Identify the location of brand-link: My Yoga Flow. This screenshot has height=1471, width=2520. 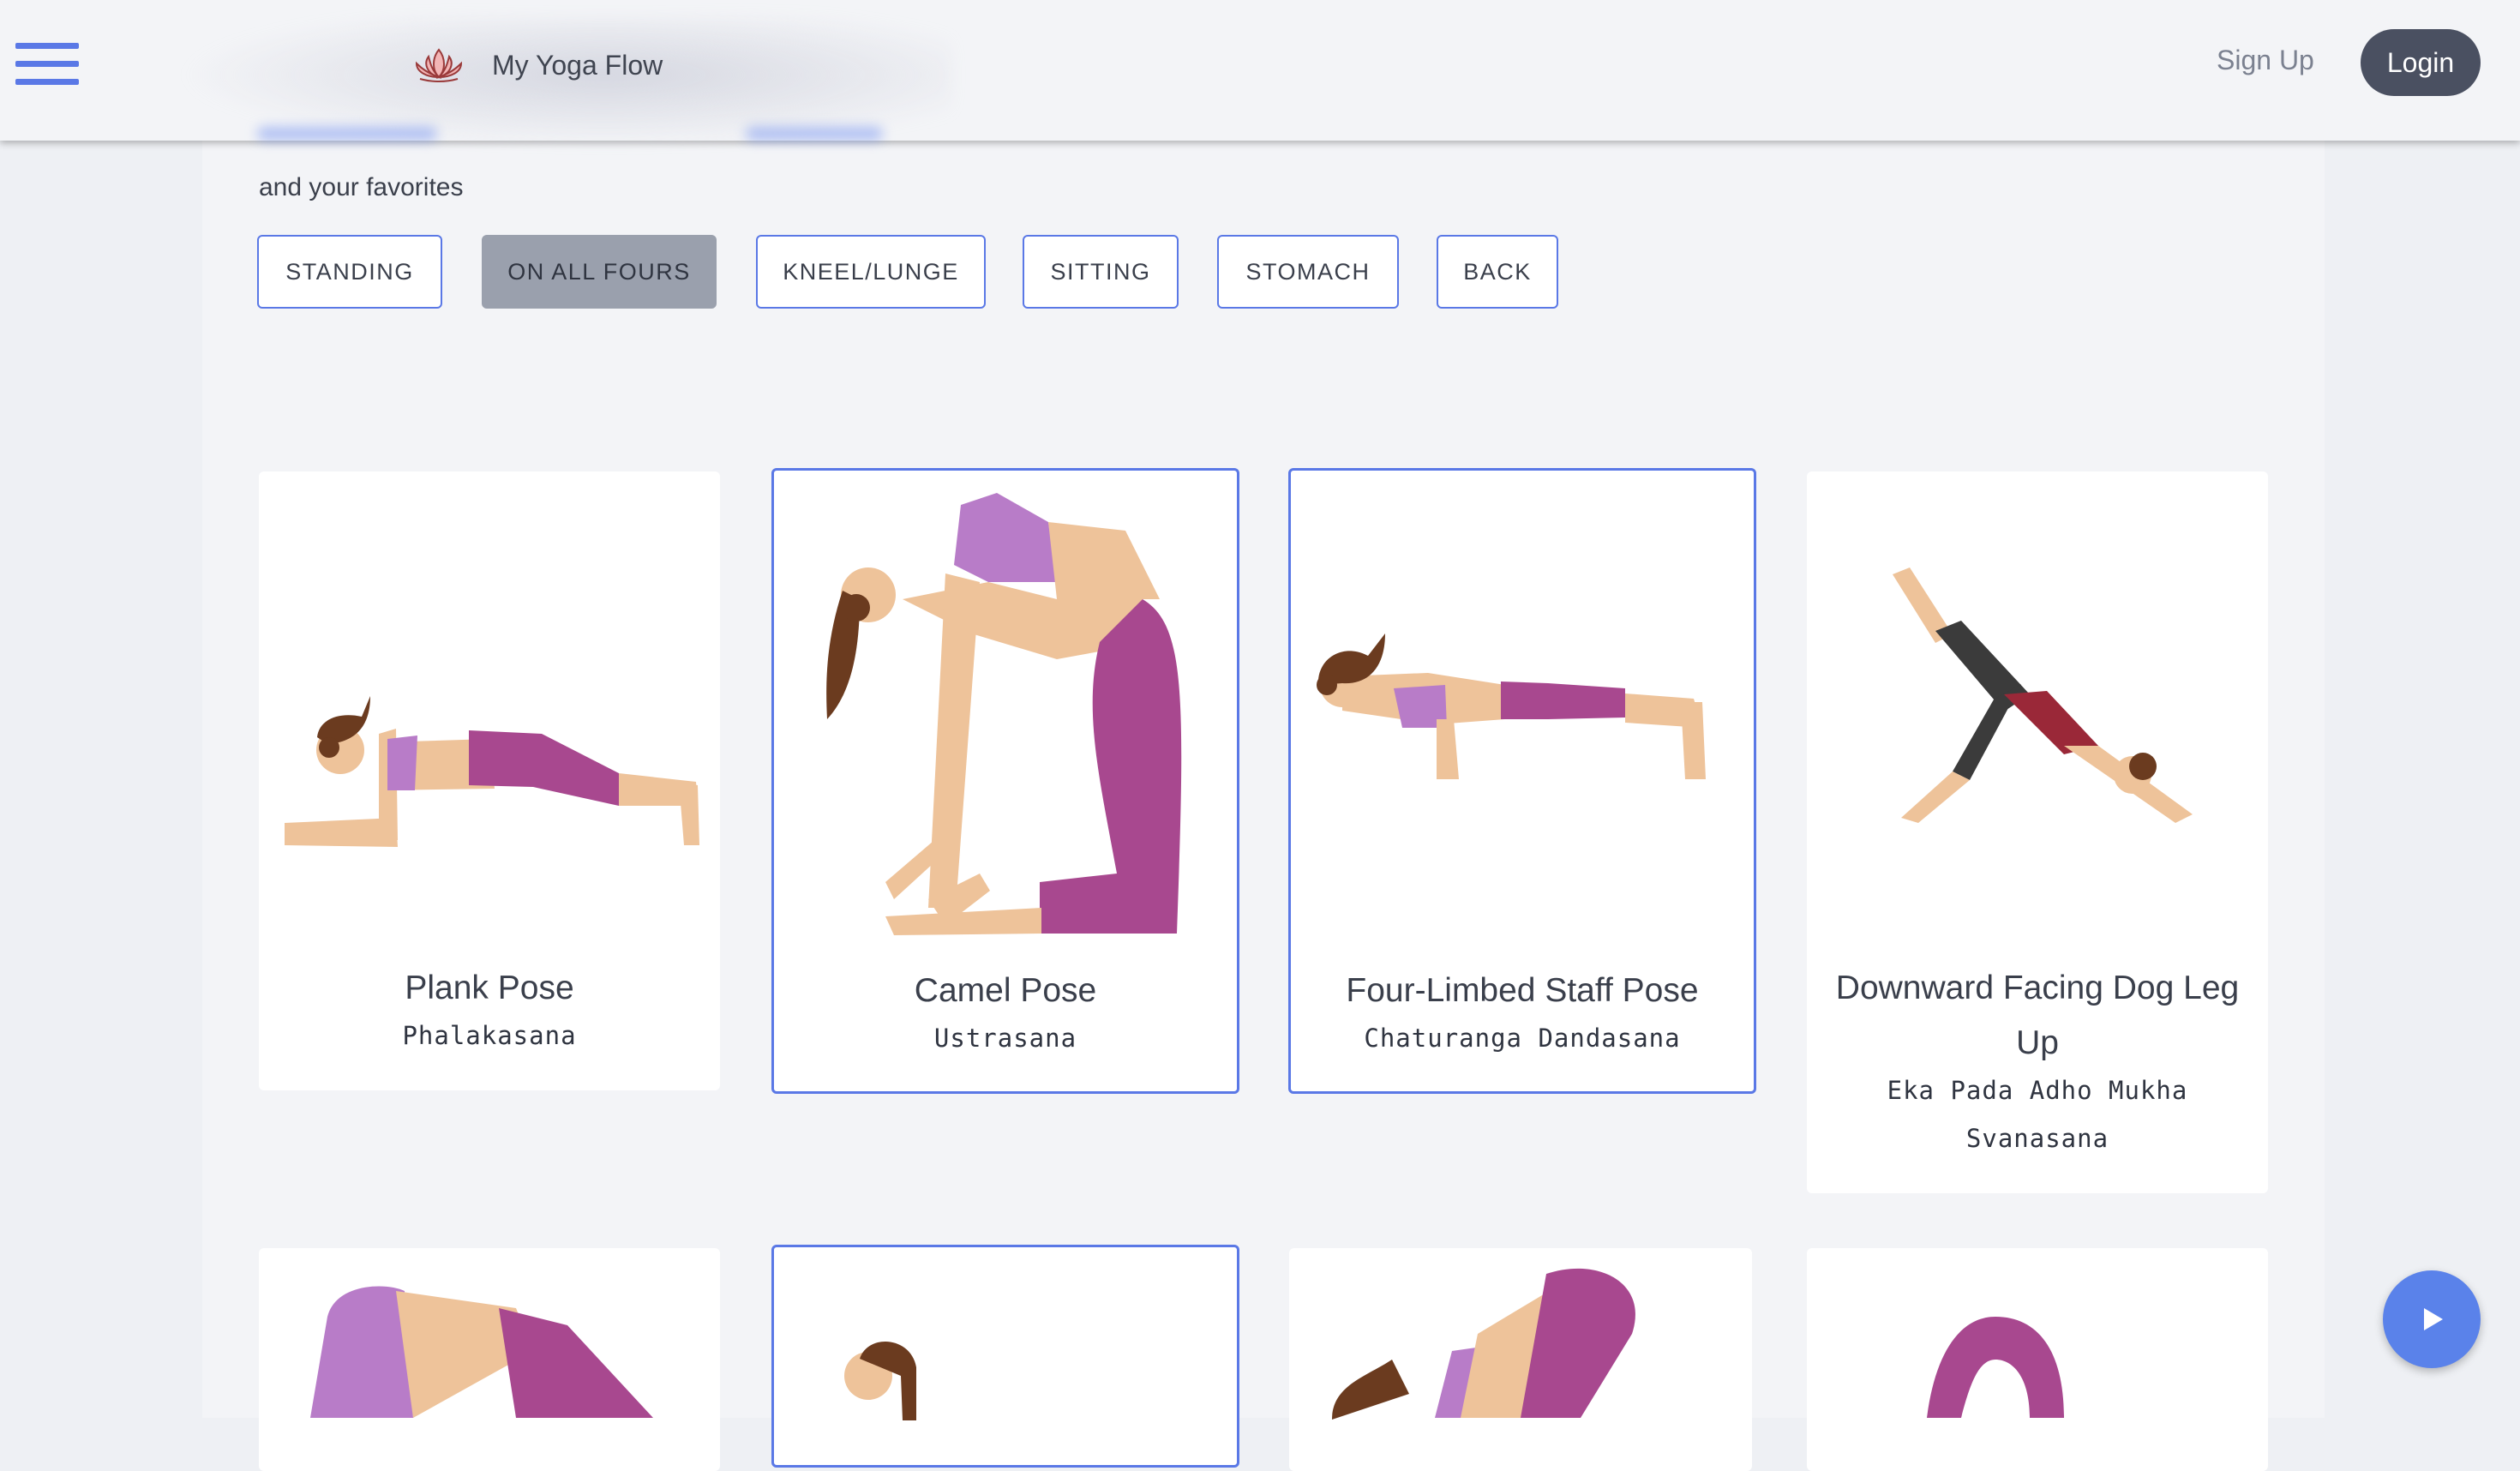
(537, 65).